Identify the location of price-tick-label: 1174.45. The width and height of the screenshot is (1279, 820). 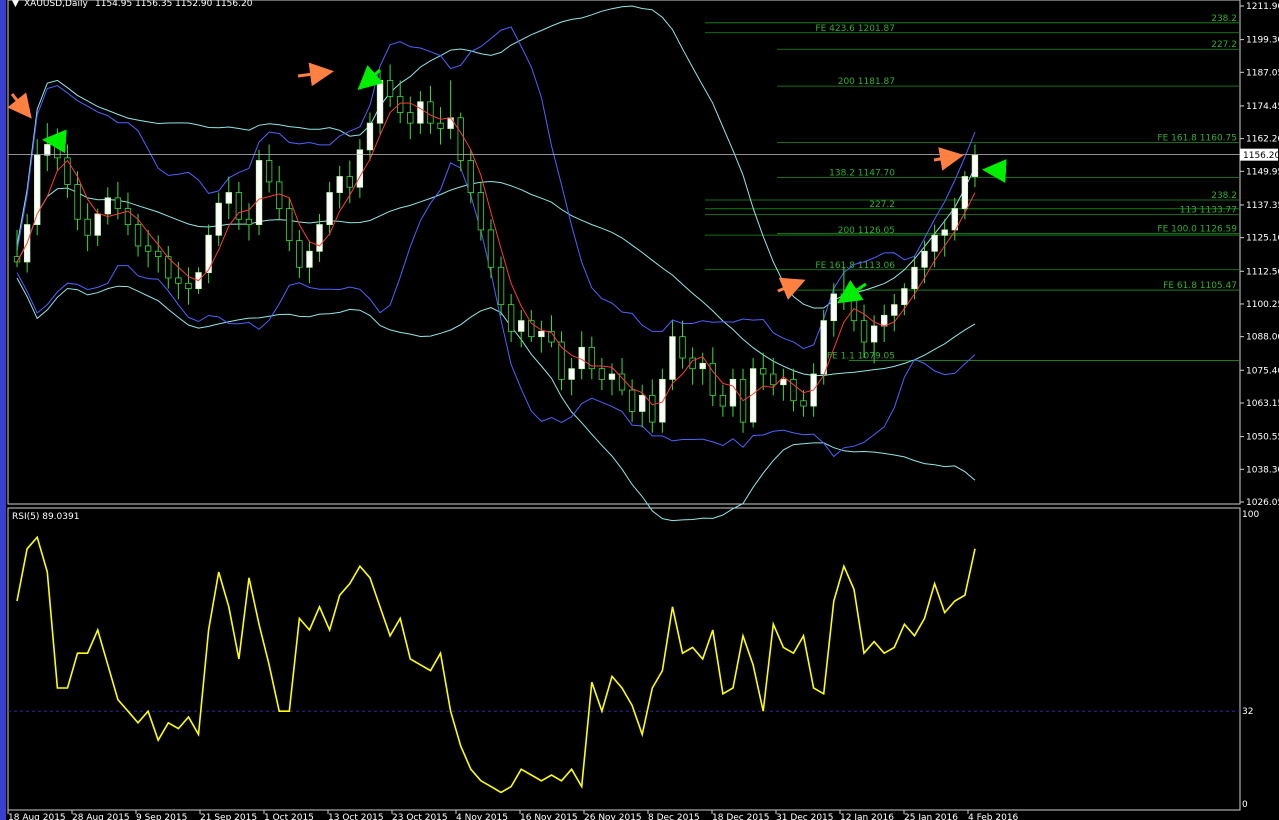
(1262, 107).